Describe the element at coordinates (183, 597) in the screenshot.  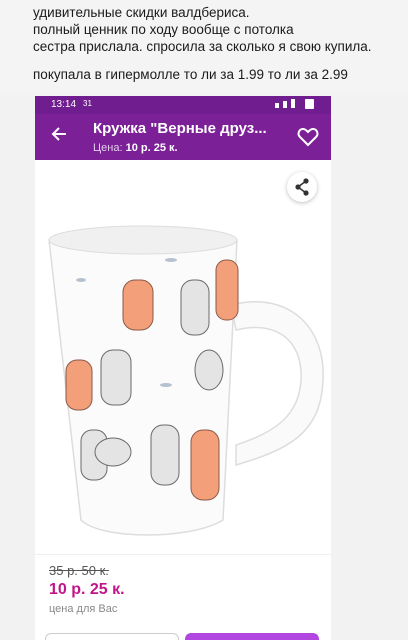
I see `price-block: 35 р. 50 к. 10 р. 25 к. цена для Вас` at that location.